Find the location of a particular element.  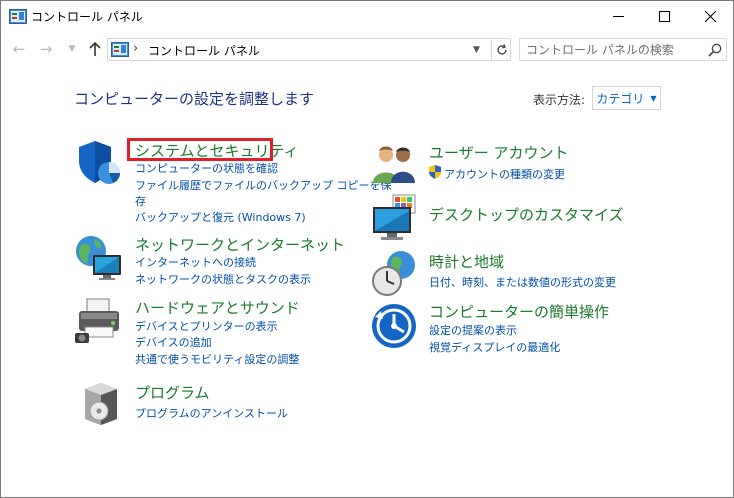

minimize-button is located at coordinates (618, 16).